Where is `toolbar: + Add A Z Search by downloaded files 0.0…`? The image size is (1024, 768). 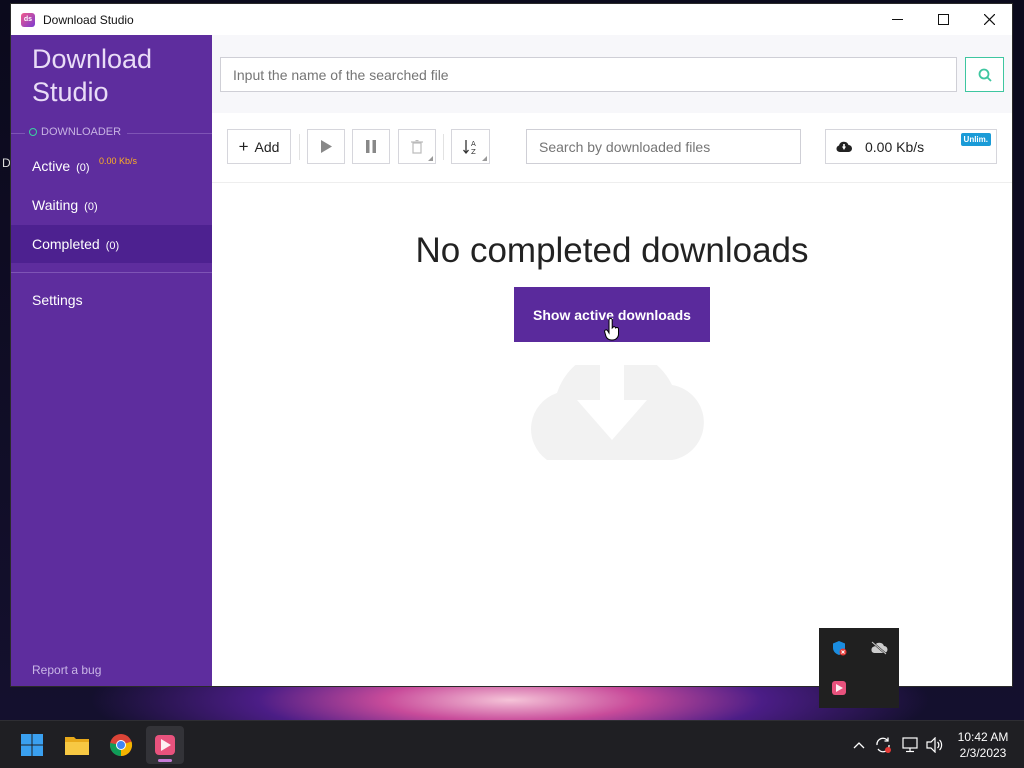
toolbar: + Add A Z Search by downloaded files 0.0… is located at coordinates (612, 148).